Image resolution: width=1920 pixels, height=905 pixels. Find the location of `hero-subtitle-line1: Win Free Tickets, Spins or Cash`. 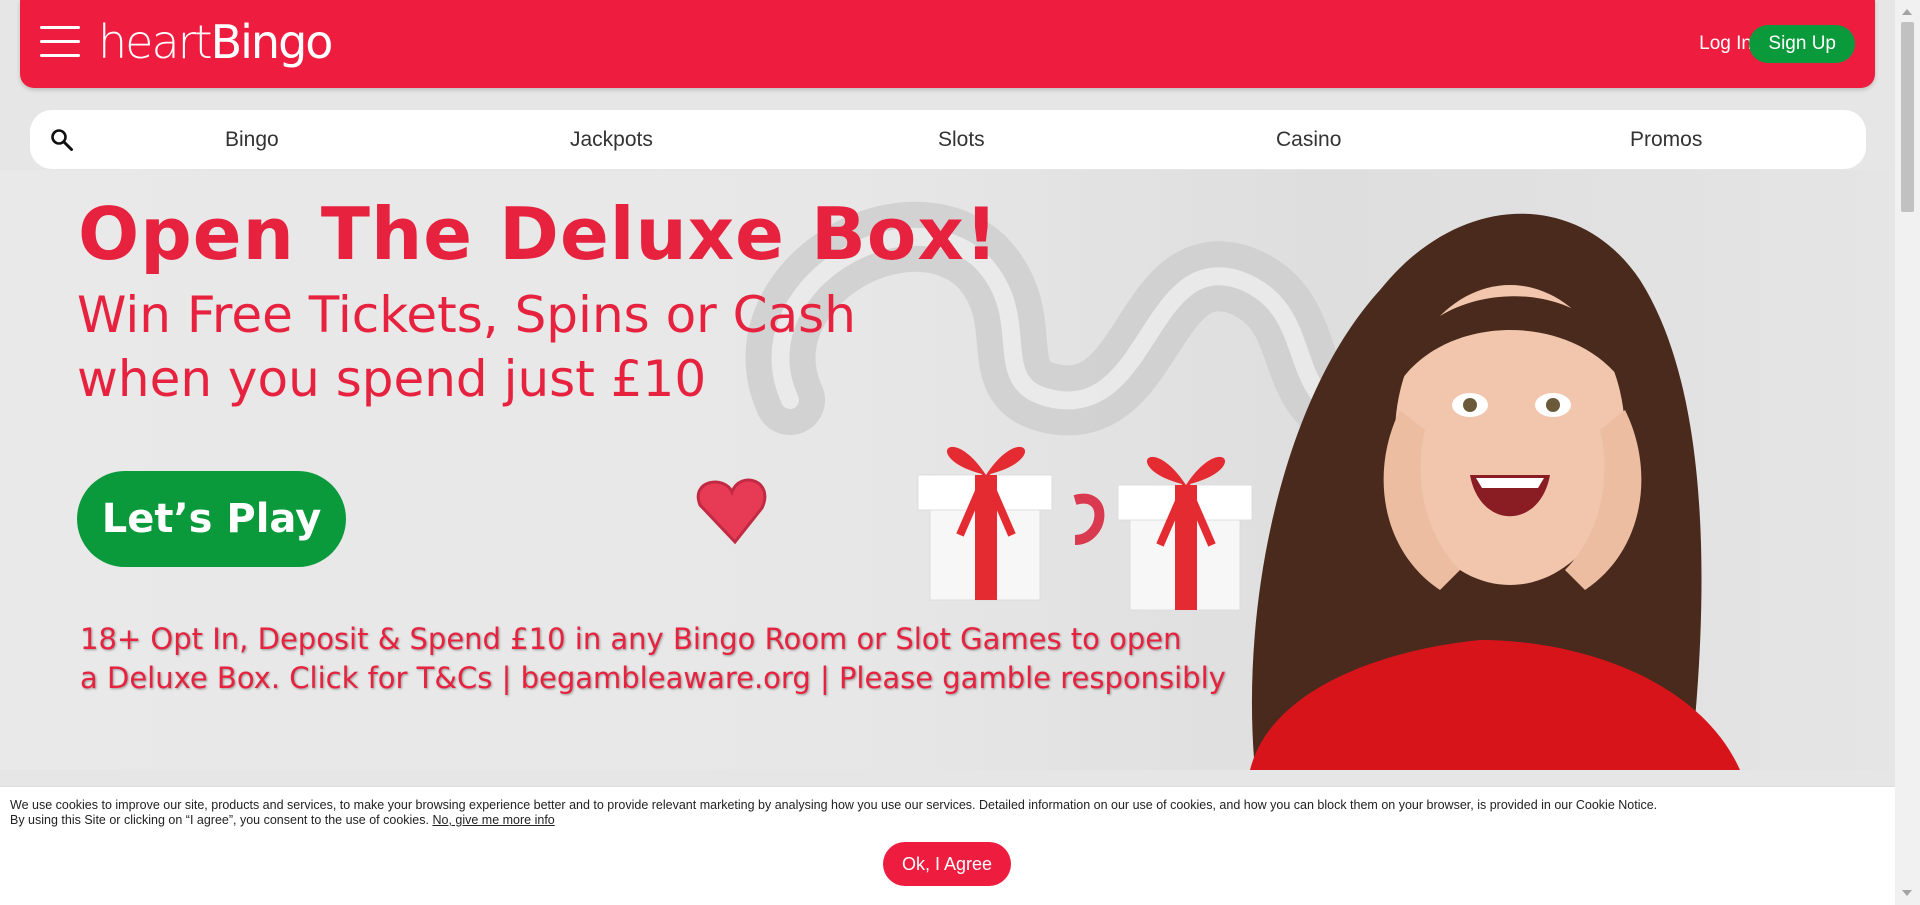

hero-subtitle-line1: Win Free Tickets, Spins or Cash is located at coordinates (466, 315).